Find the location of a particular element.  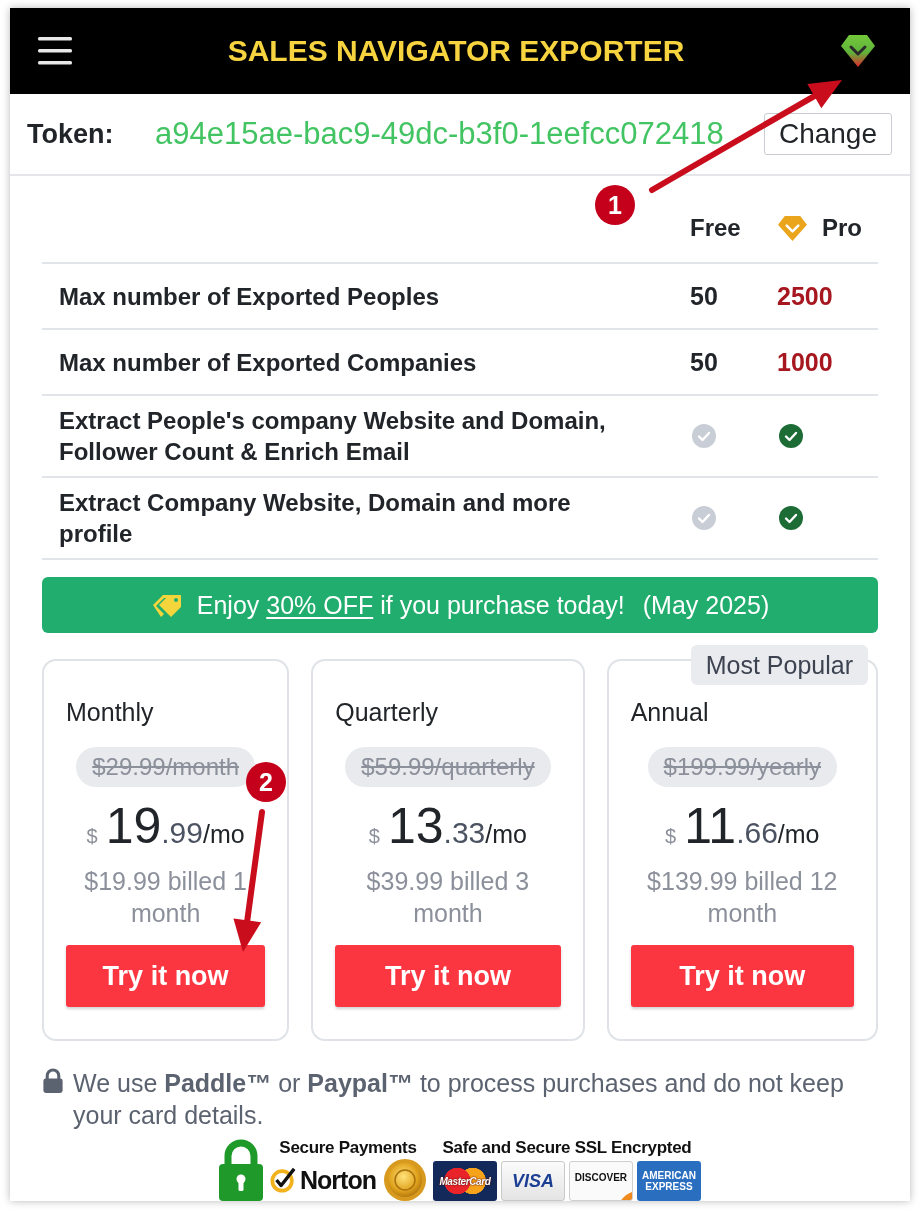

norton-label: Norton is located at coordinates (338, 1180).